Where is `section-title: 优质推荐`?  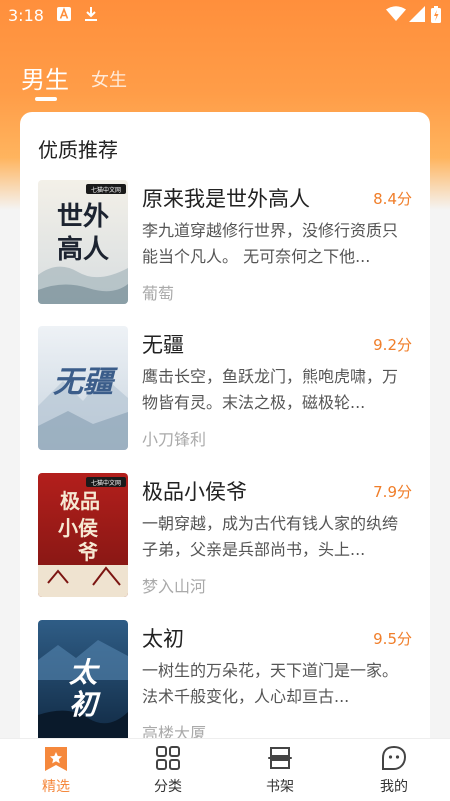 section-title: 优质推荐 is located at coordinates (78, 150).